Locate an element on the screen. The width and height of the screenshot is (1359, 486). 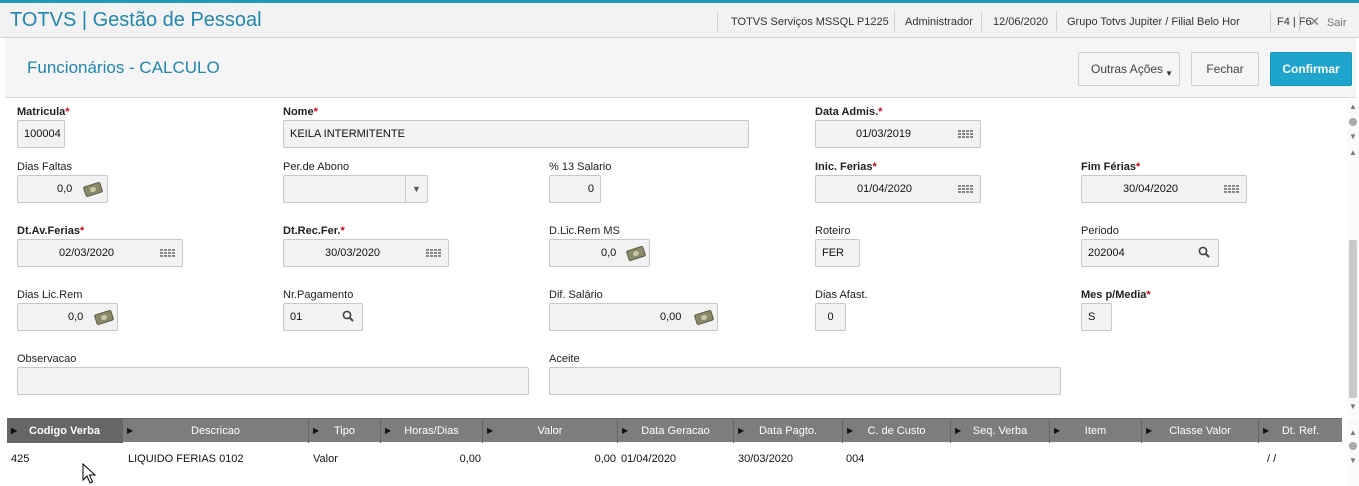
periodo-label: Periodo is located at coordinates (1100, 231).